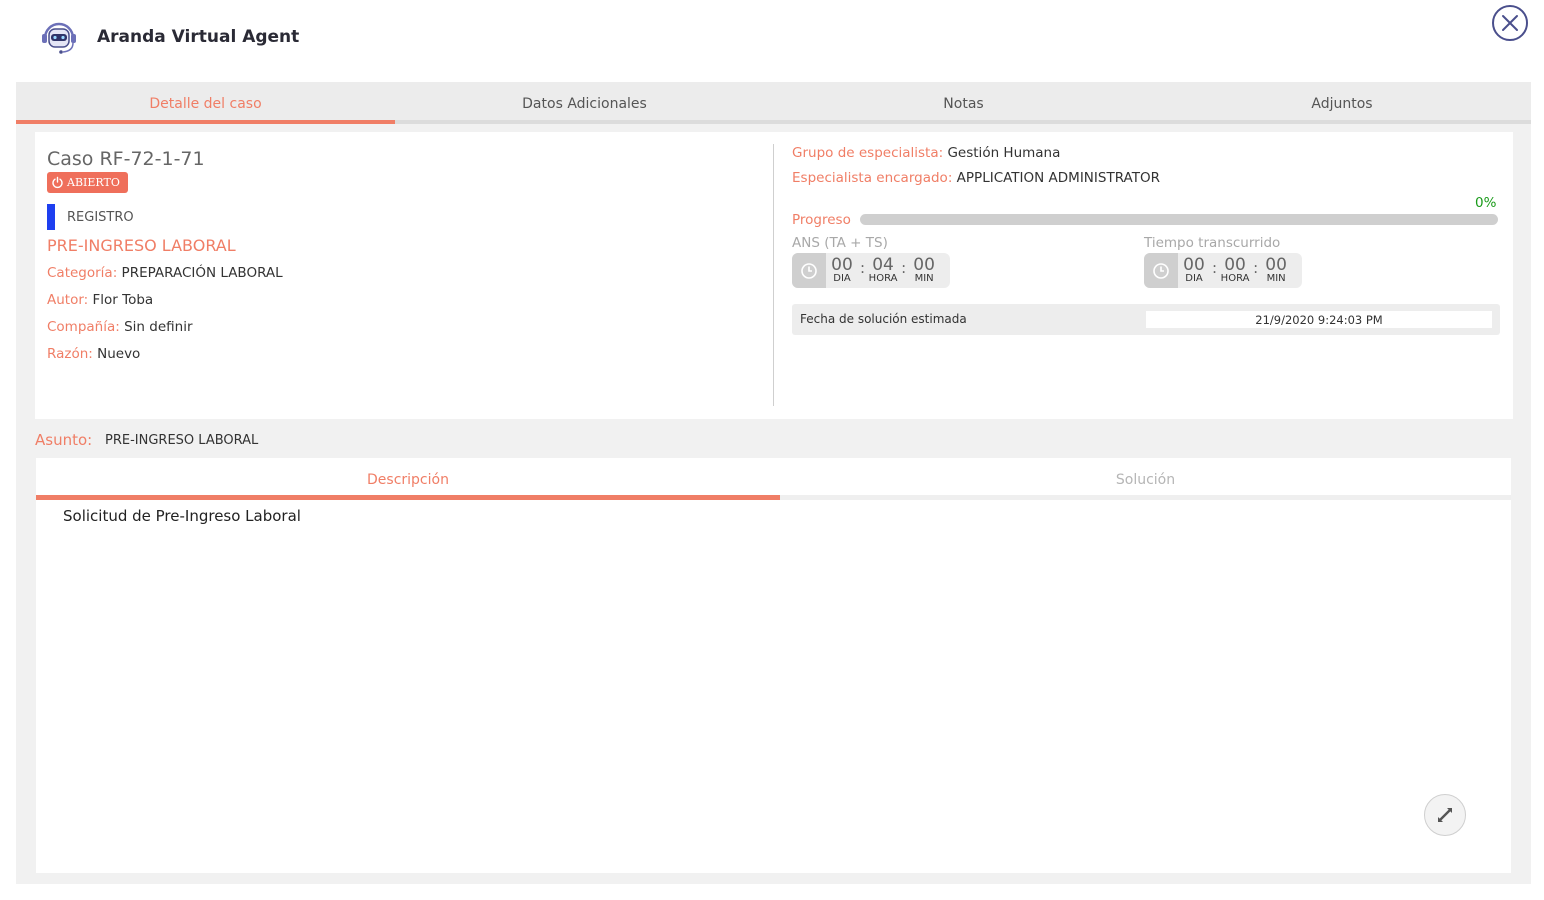 This screenshot has width=1544, height=900. Describe the element at coordinates (70, 354) in the screenshot. I see `field-label: Razón:` at that location.